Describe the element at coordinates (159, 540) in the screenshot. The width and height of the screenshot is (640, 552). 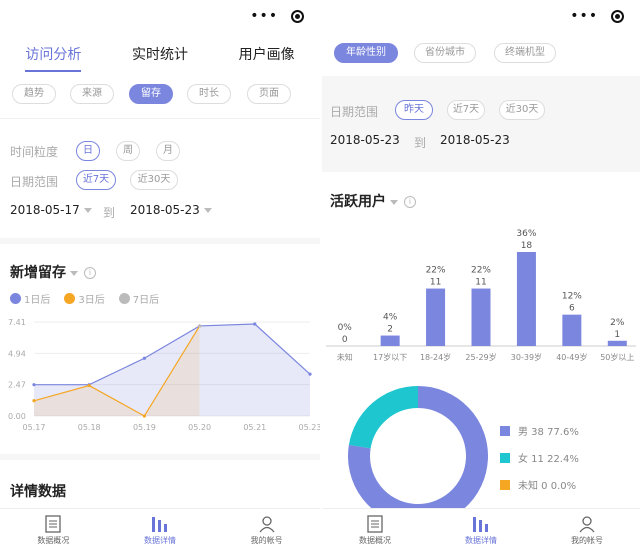
I see `nav-label: 数据详情` at that location.